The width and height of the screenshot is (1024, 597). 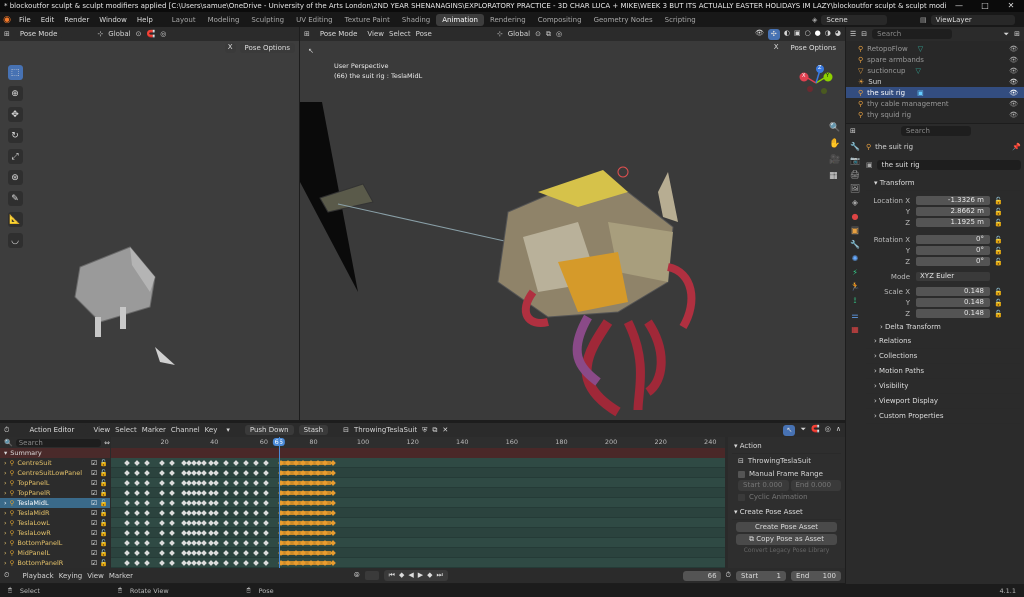 I want to click on view-layer-tab-icon: 🖼, so click(x=855, y=188).